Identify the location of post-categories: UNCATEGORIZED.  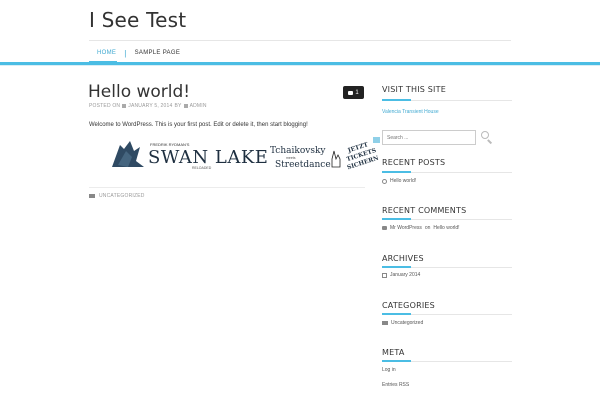
(117, 196).